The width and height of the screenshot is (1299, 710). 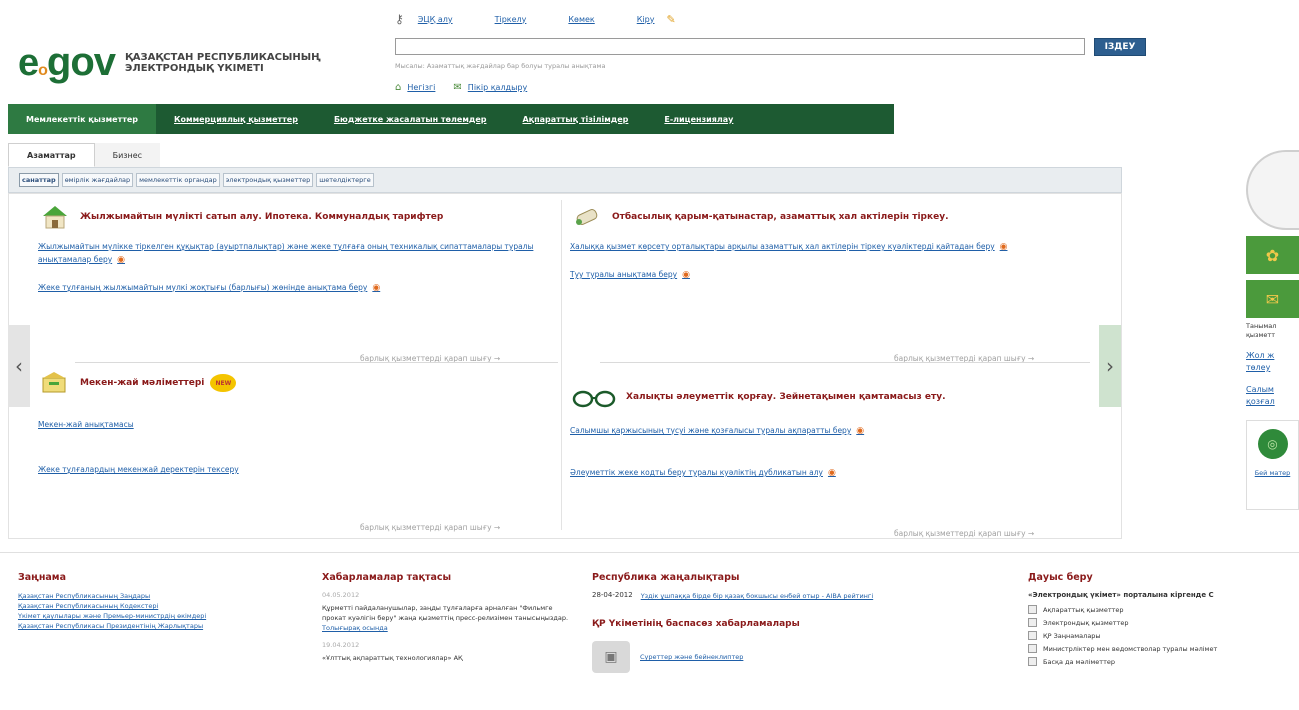 What do you see at coordinates (316, 362) in the screenshot?
I see `separator` at bounding box center [316, 362].